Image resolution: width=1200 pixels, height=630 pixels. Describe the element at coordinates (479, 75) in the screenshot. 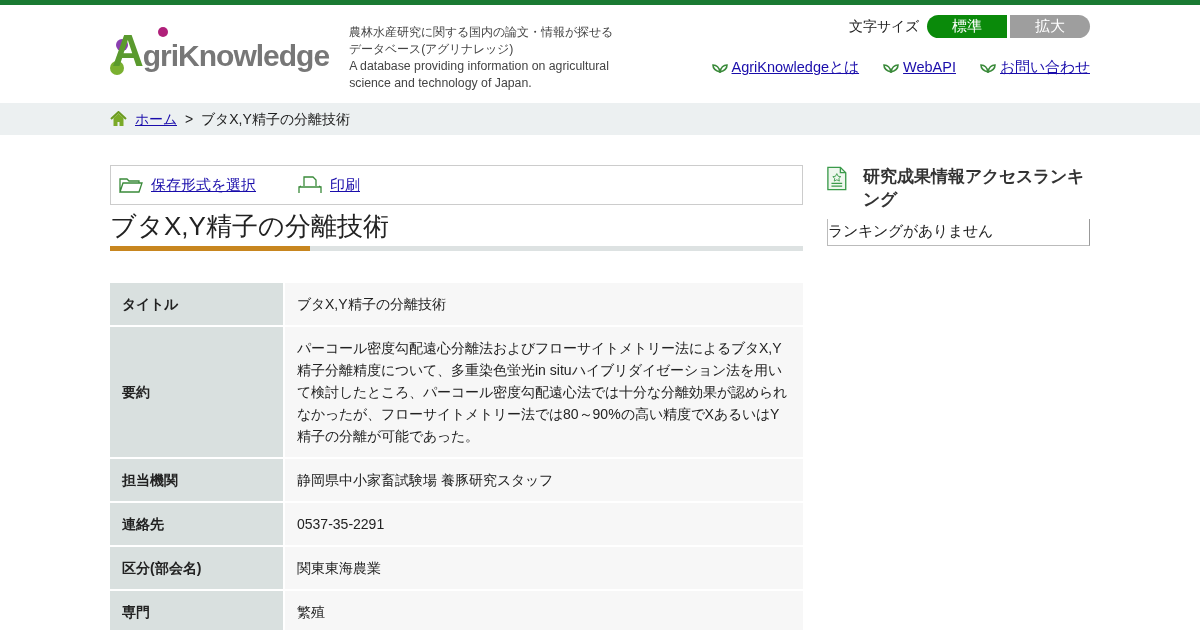

I see `tagline-english: A database providing information on agricultural science and technology of Japan.` at that location.